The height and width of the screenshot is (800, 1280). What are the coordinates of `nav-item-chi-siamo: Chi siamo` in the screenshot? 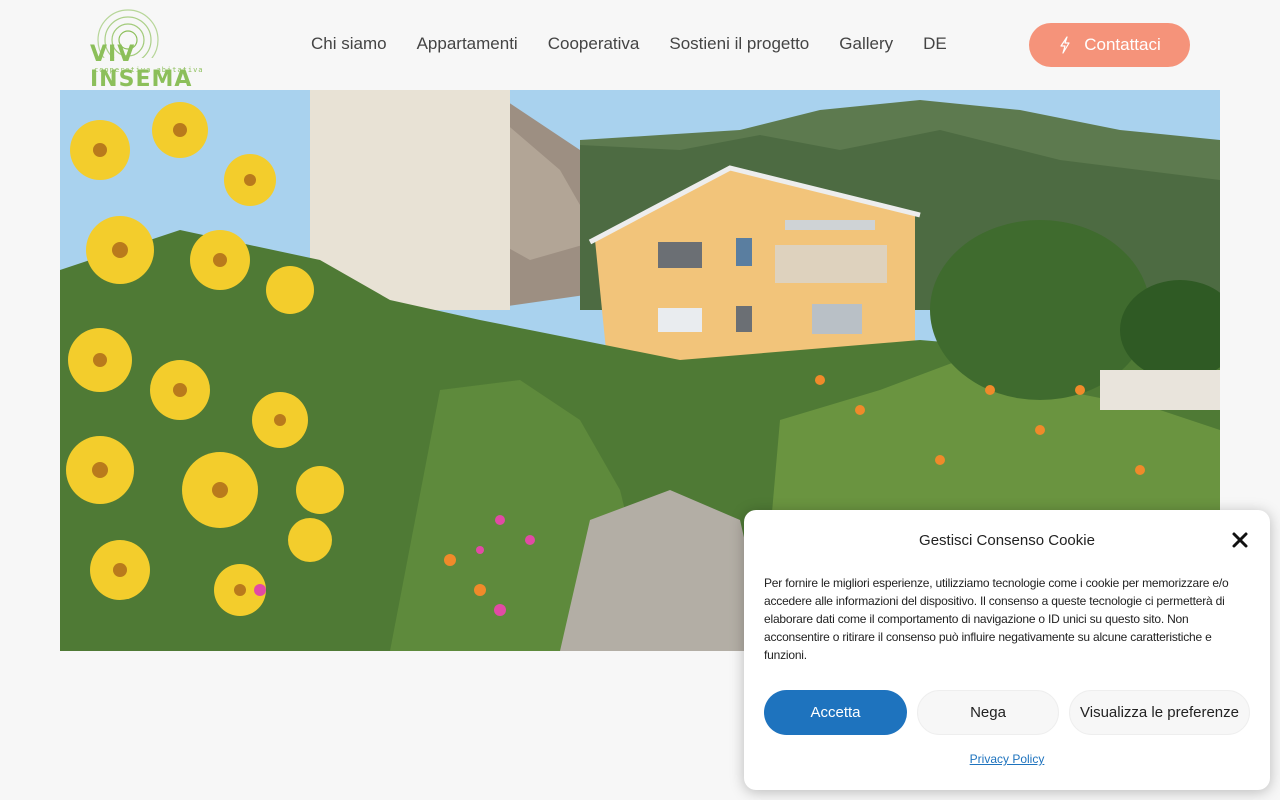 It's located at (349, 44).